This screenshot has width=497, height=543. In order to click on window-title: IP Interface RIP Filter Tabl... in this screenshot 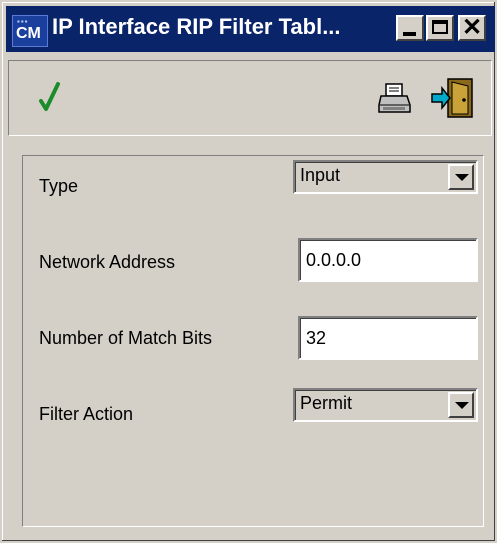, I will do `click(196, 26)`.